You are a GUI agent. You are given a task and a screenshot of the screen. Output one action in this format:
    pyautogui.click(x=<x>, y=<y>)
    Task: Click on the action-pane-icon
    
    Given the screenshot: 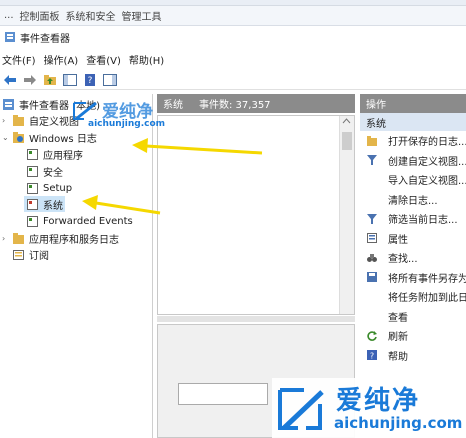 What is the action you would take?
    pyautogui.click(x=110, y=79)
    